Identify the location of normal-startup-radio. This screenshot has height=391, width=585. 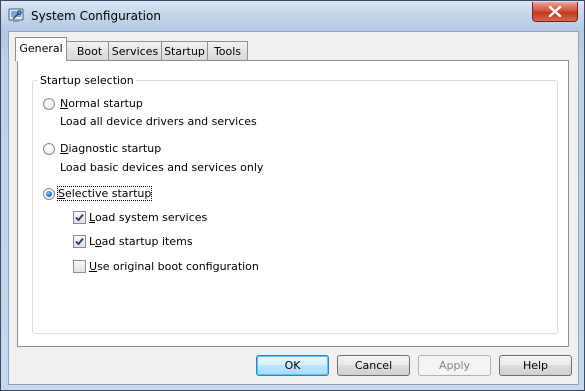
(49, 104).